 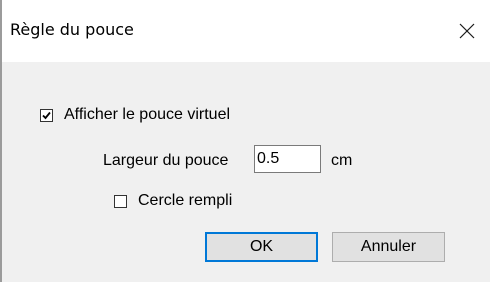 I want to click on thumb-width-unit: cm, so click(x=342, y=160).